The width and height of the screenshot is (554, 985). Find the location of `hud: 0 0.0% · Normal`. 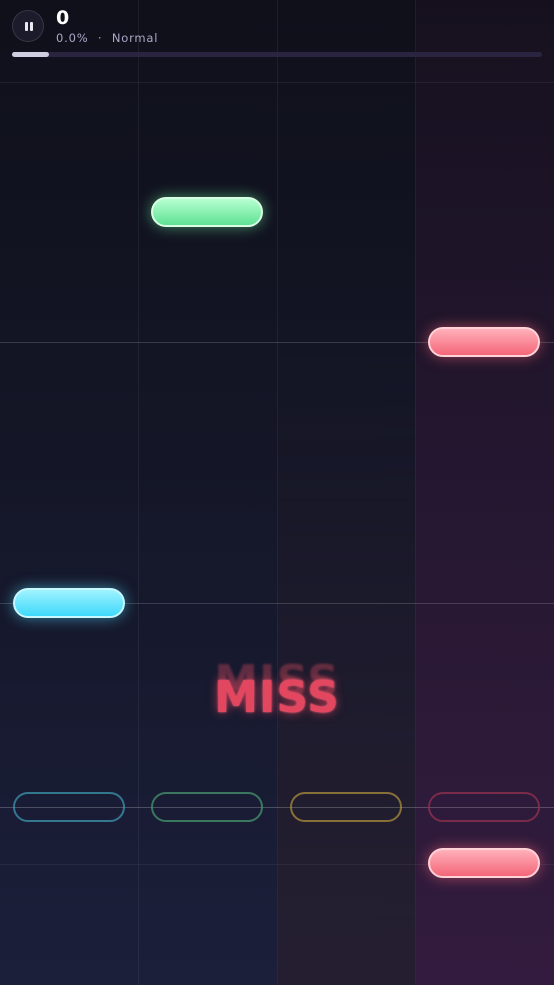

hud: 0 0.0% · Normal is located at coordinates (277, 31).